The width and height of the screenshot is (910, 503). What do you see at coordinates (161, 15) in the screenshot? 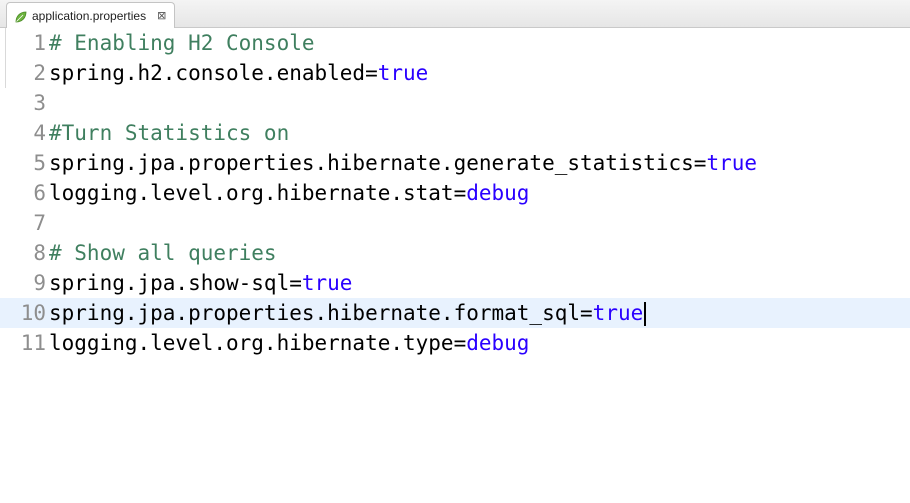
I see `close-icon: ⊠` at bounding box center [161, 15].